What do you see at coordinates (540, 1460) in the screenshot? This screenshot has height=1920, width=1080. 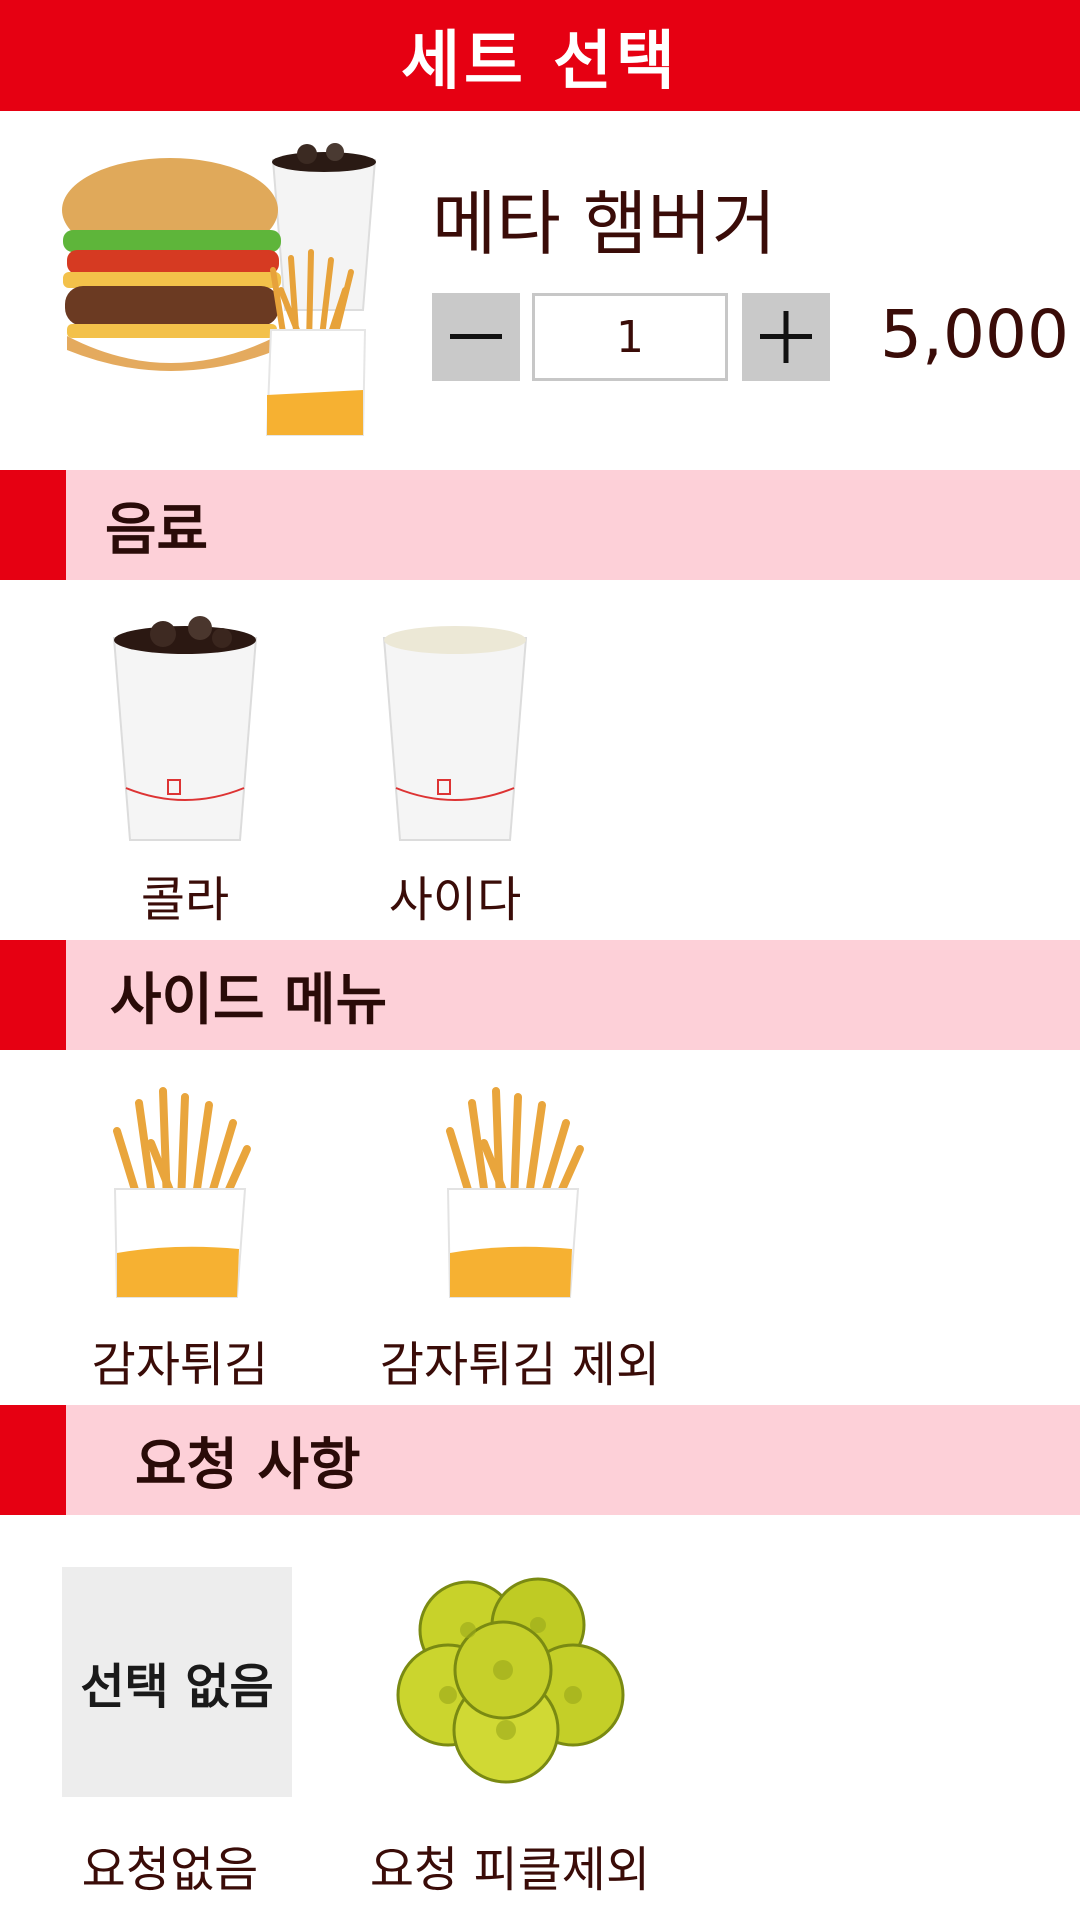 I see `section-request-header: 요청 사항` at bounding box center [540, 1460].